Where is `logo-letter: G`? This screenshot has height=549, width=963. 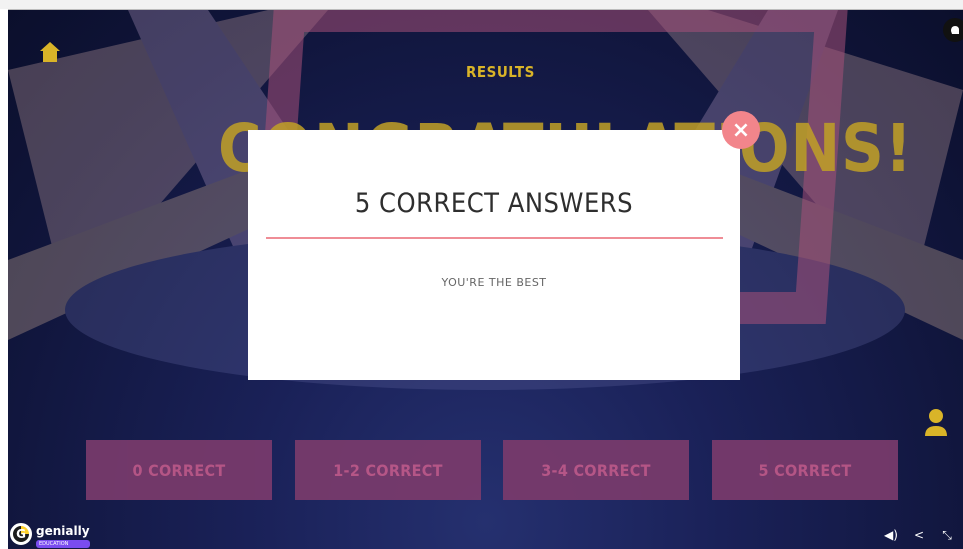
logo-letter: G is located at coordinates (21, 534).